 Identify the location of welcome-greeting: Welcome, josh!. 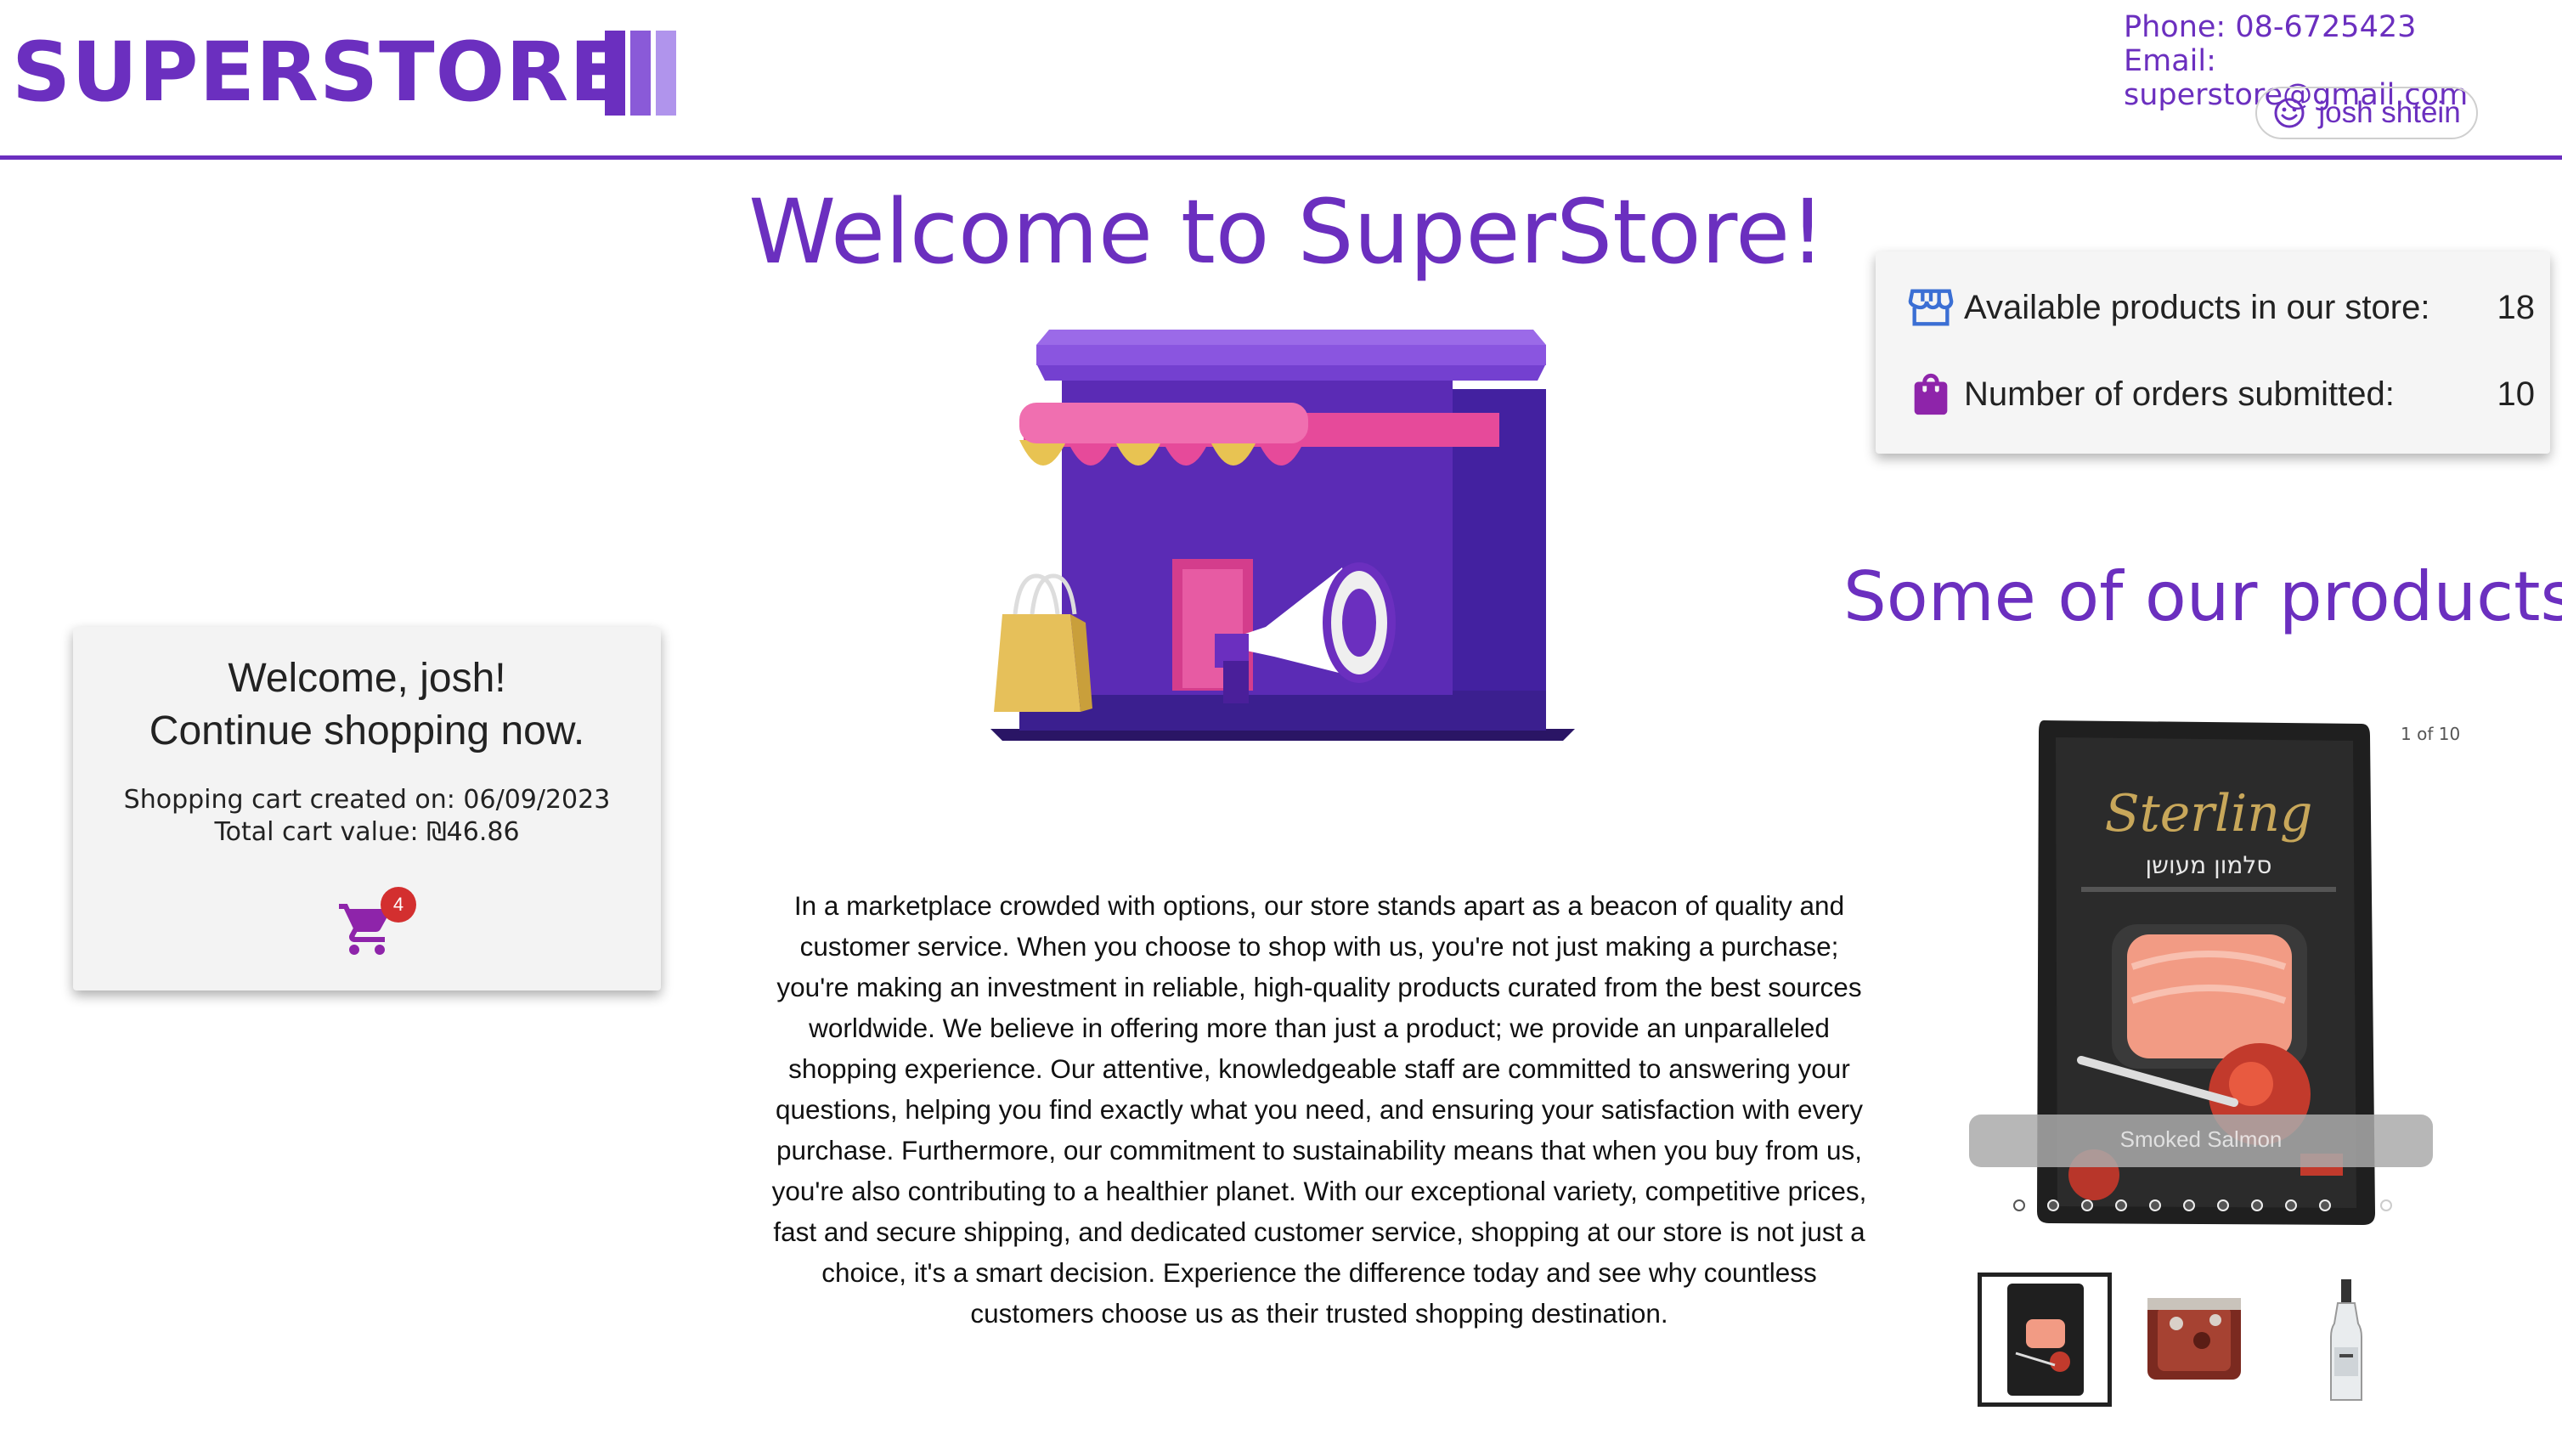
(367, 678).